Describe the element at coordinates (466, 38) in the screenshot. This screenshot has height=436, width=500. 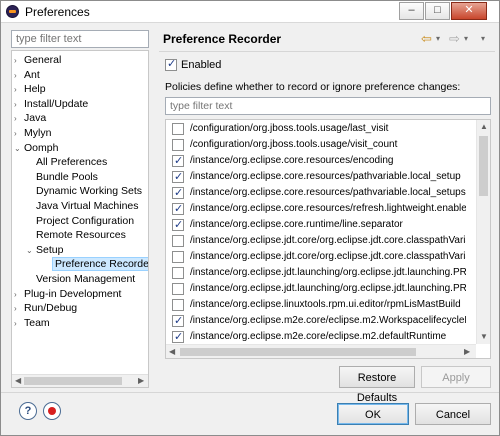
I see `forward-history-dropdown-icon: ▾` at that location.